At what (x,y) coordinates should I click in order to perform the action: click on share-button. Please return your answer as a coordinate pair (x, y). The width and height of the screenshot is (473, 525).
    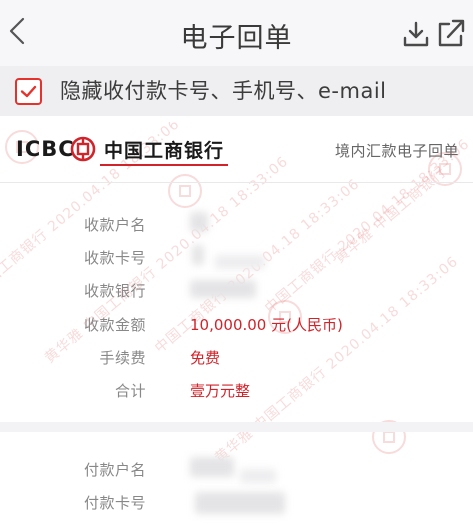
    Looking at the image, I should click on (451, 33).